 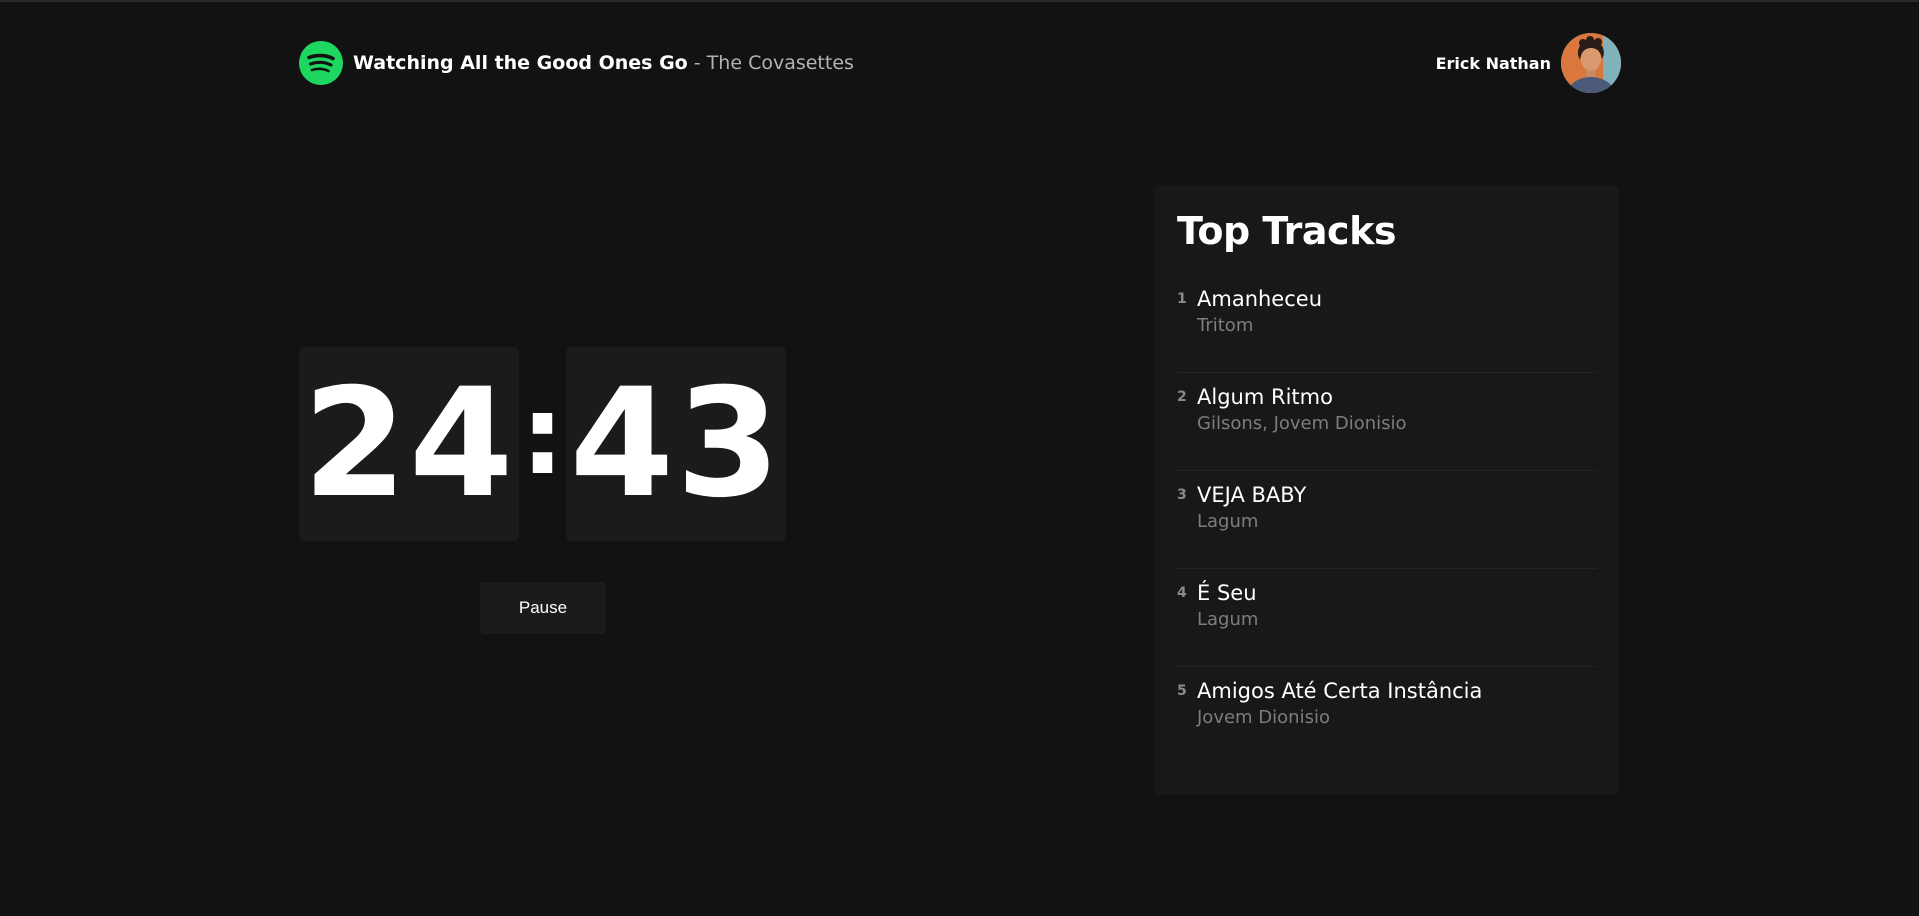 What do you see at coordinates (1225, 325) in the screenshot?
I see `track-artist: Tritom` at bounding box center [1225, 325].